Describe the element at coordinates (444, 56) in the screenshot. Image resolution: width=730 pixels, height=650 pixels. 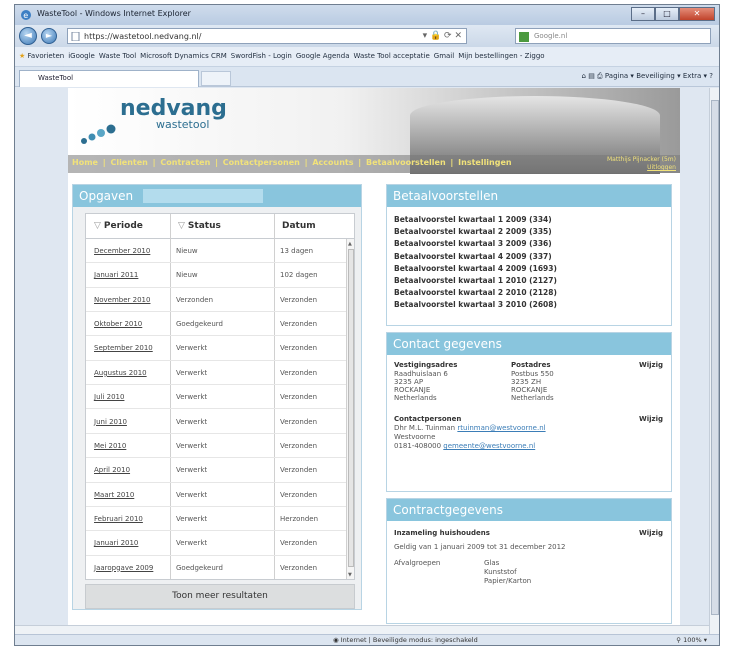
I see `favorite-item: Gmail` at that location.